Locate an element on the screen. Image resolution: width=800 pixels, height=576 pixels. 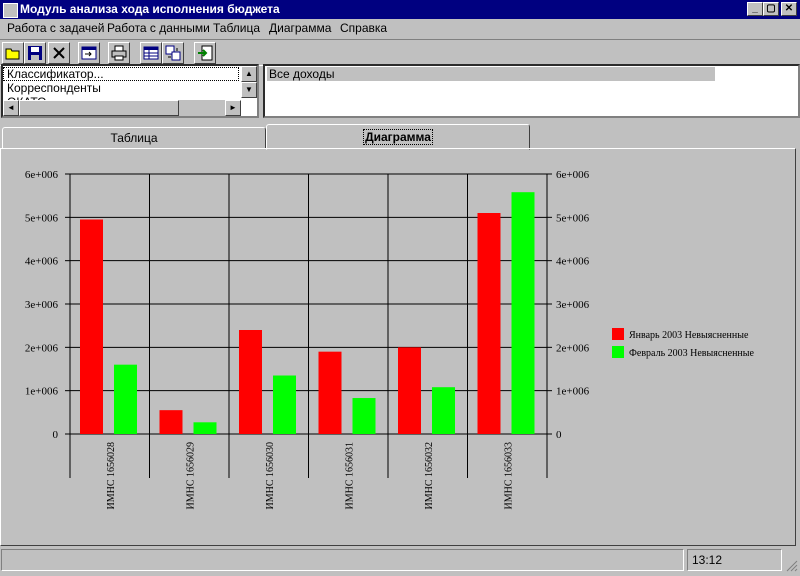
y-tick-label-right: 4e+006 is located at coordinates (573, 262).